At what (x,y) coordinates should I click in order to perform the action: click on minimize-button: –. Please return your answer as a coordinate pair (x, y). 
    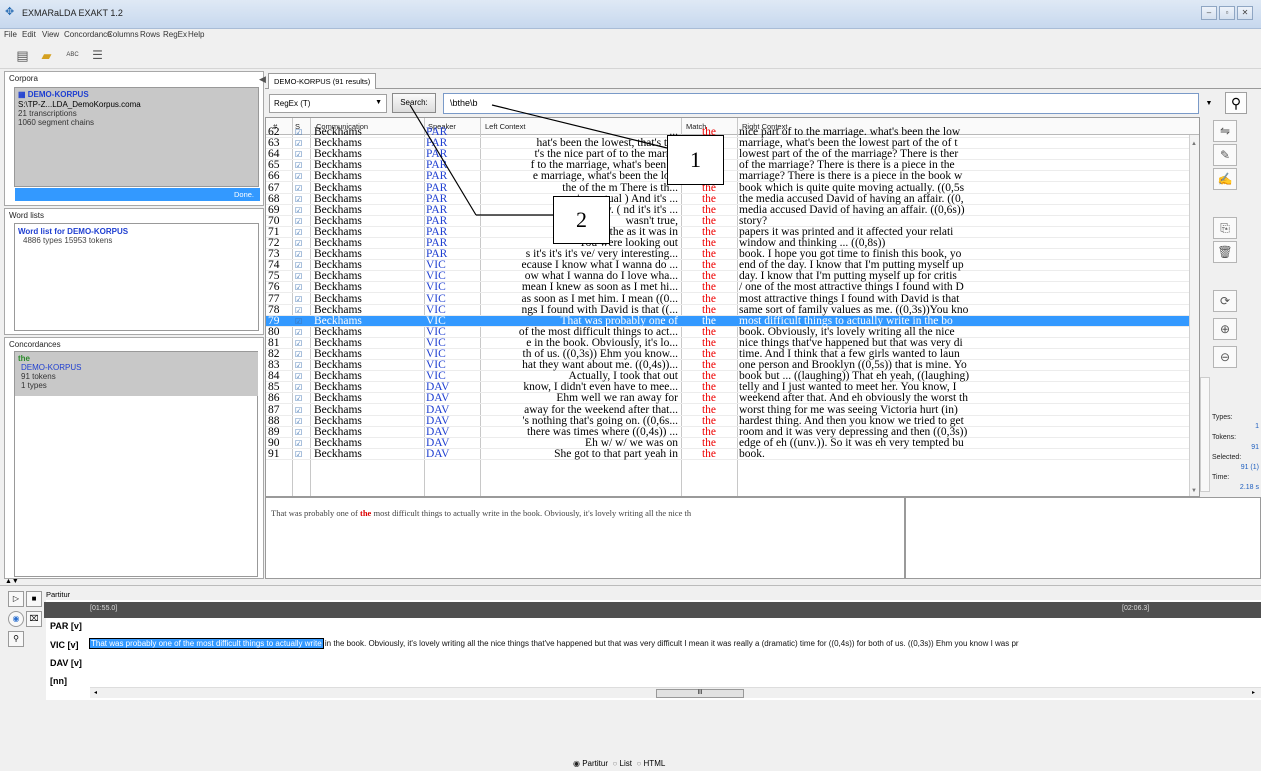
    Looking at the image, I should click on (1209, 13).